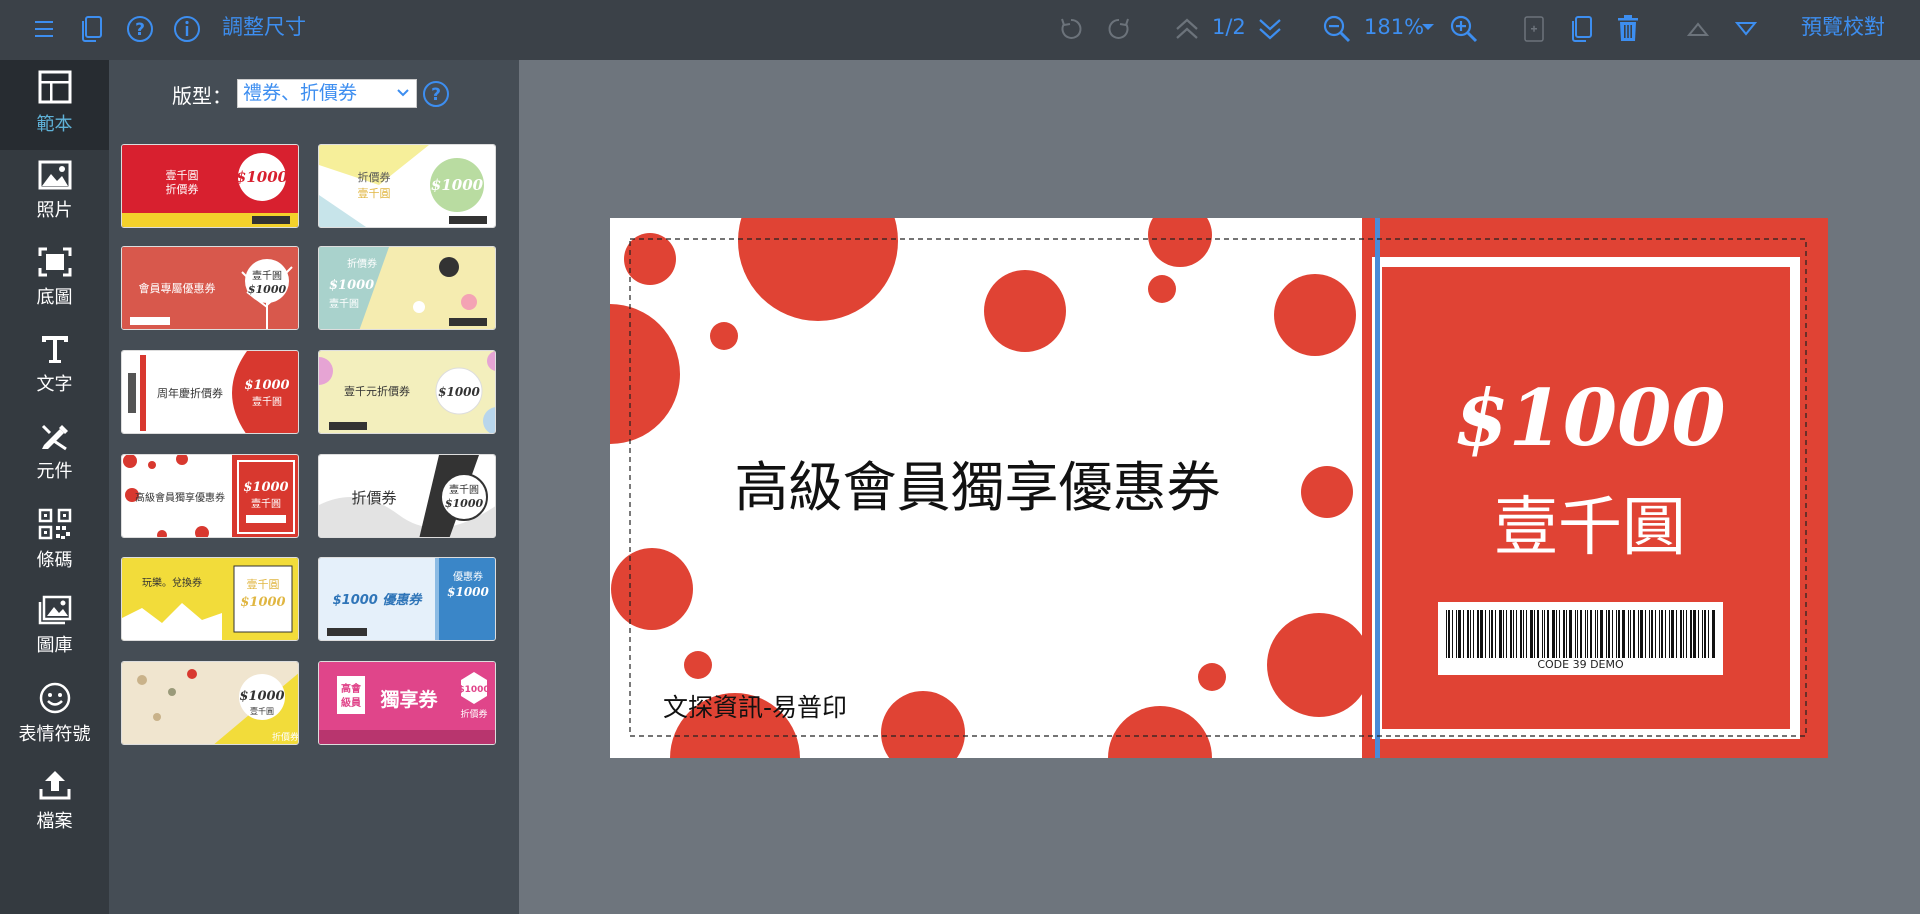 This screenshot has height=914, width=1920. What do you see at coordinates (182, 175) in the screenshot?
I see `thumb-title: 壹千圓` at bounding box center [182, 175].